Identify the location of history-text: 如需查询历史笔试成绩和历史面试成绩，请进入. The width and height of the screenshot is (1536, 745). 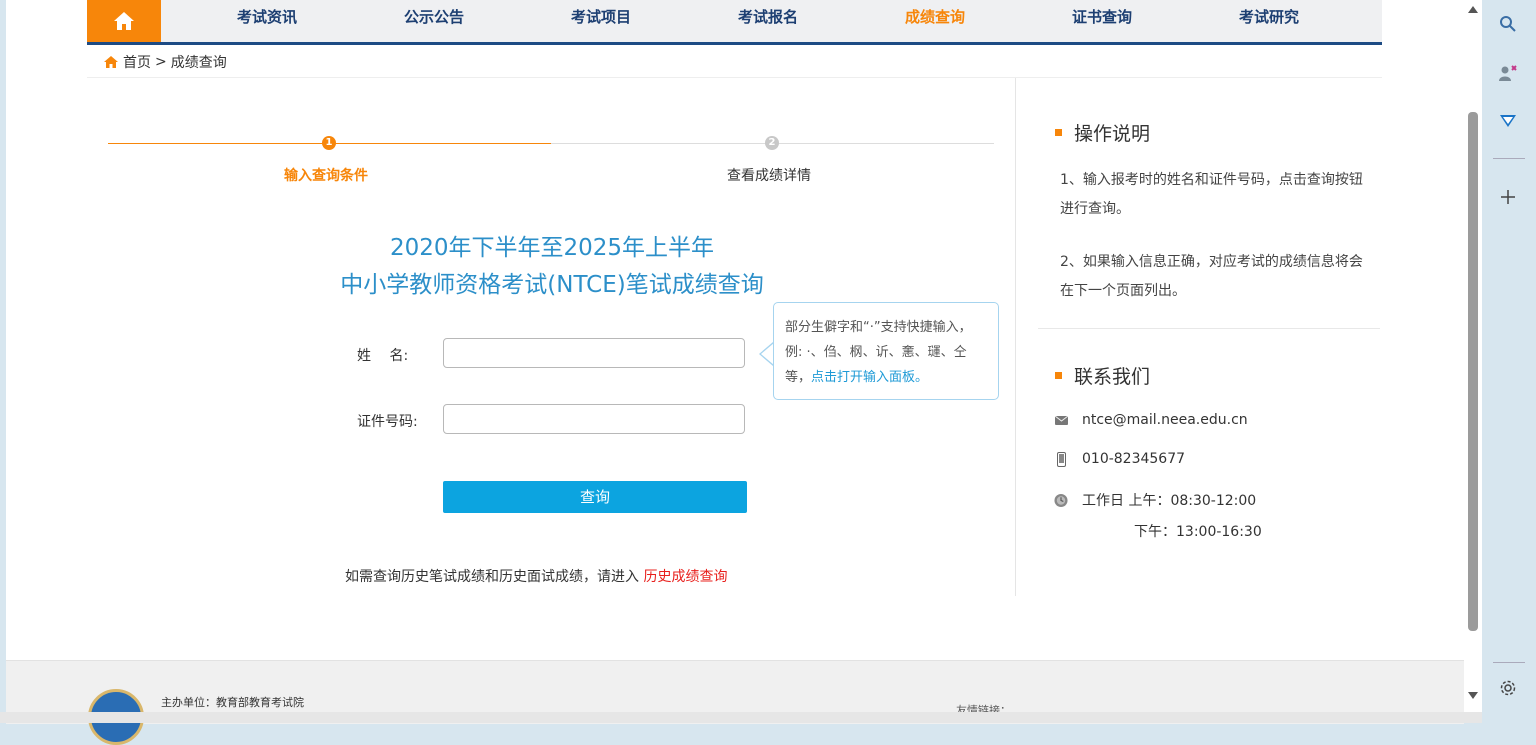
(492, 577).